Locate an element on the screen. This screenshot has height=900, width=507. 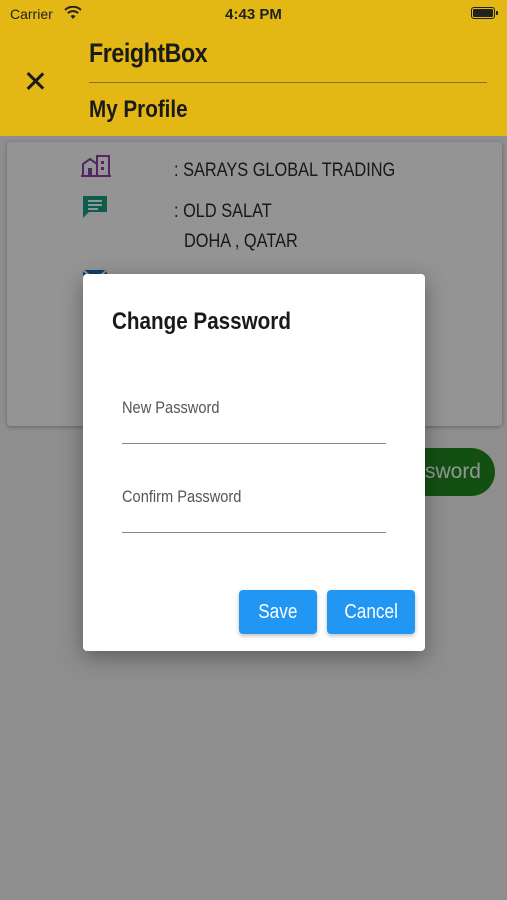
dialog-title: Change Password is located at coordinates (201, 321).